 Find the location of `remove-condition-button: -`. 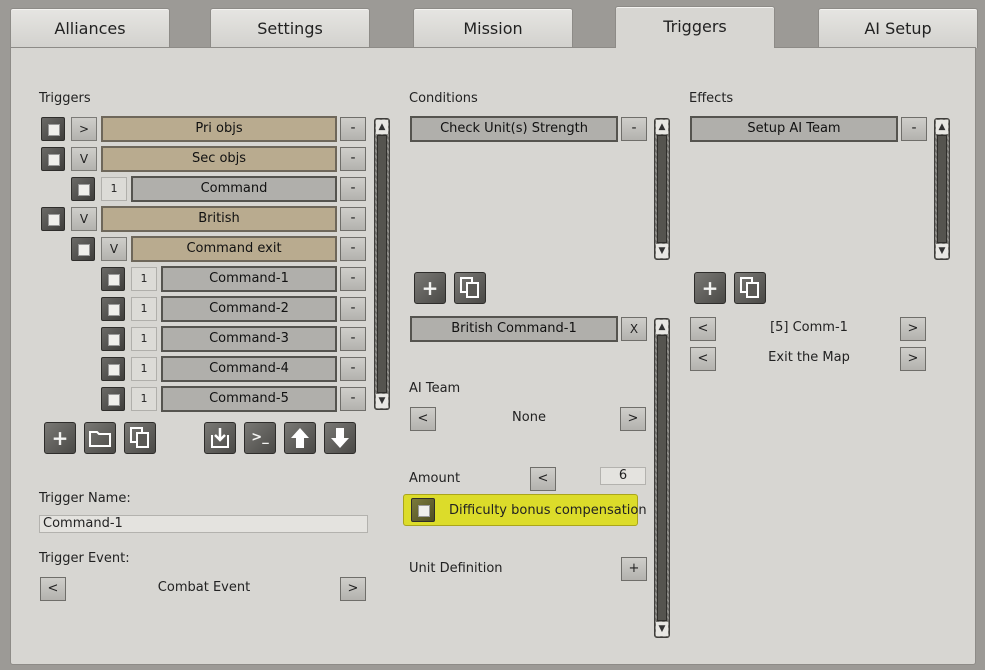

remove-condition-button: - is located at coordinates (634, 129).